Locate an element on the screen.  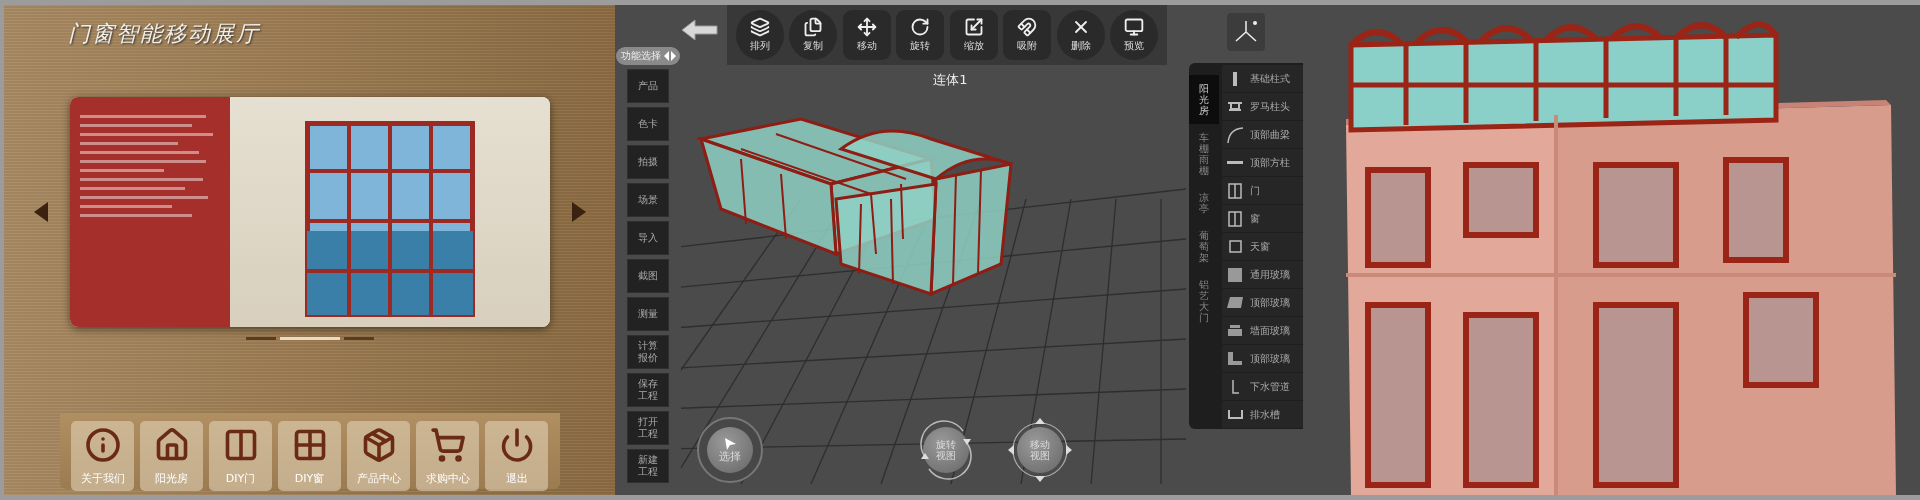
tool-button: 复制 is located at coordinates (813, 35).